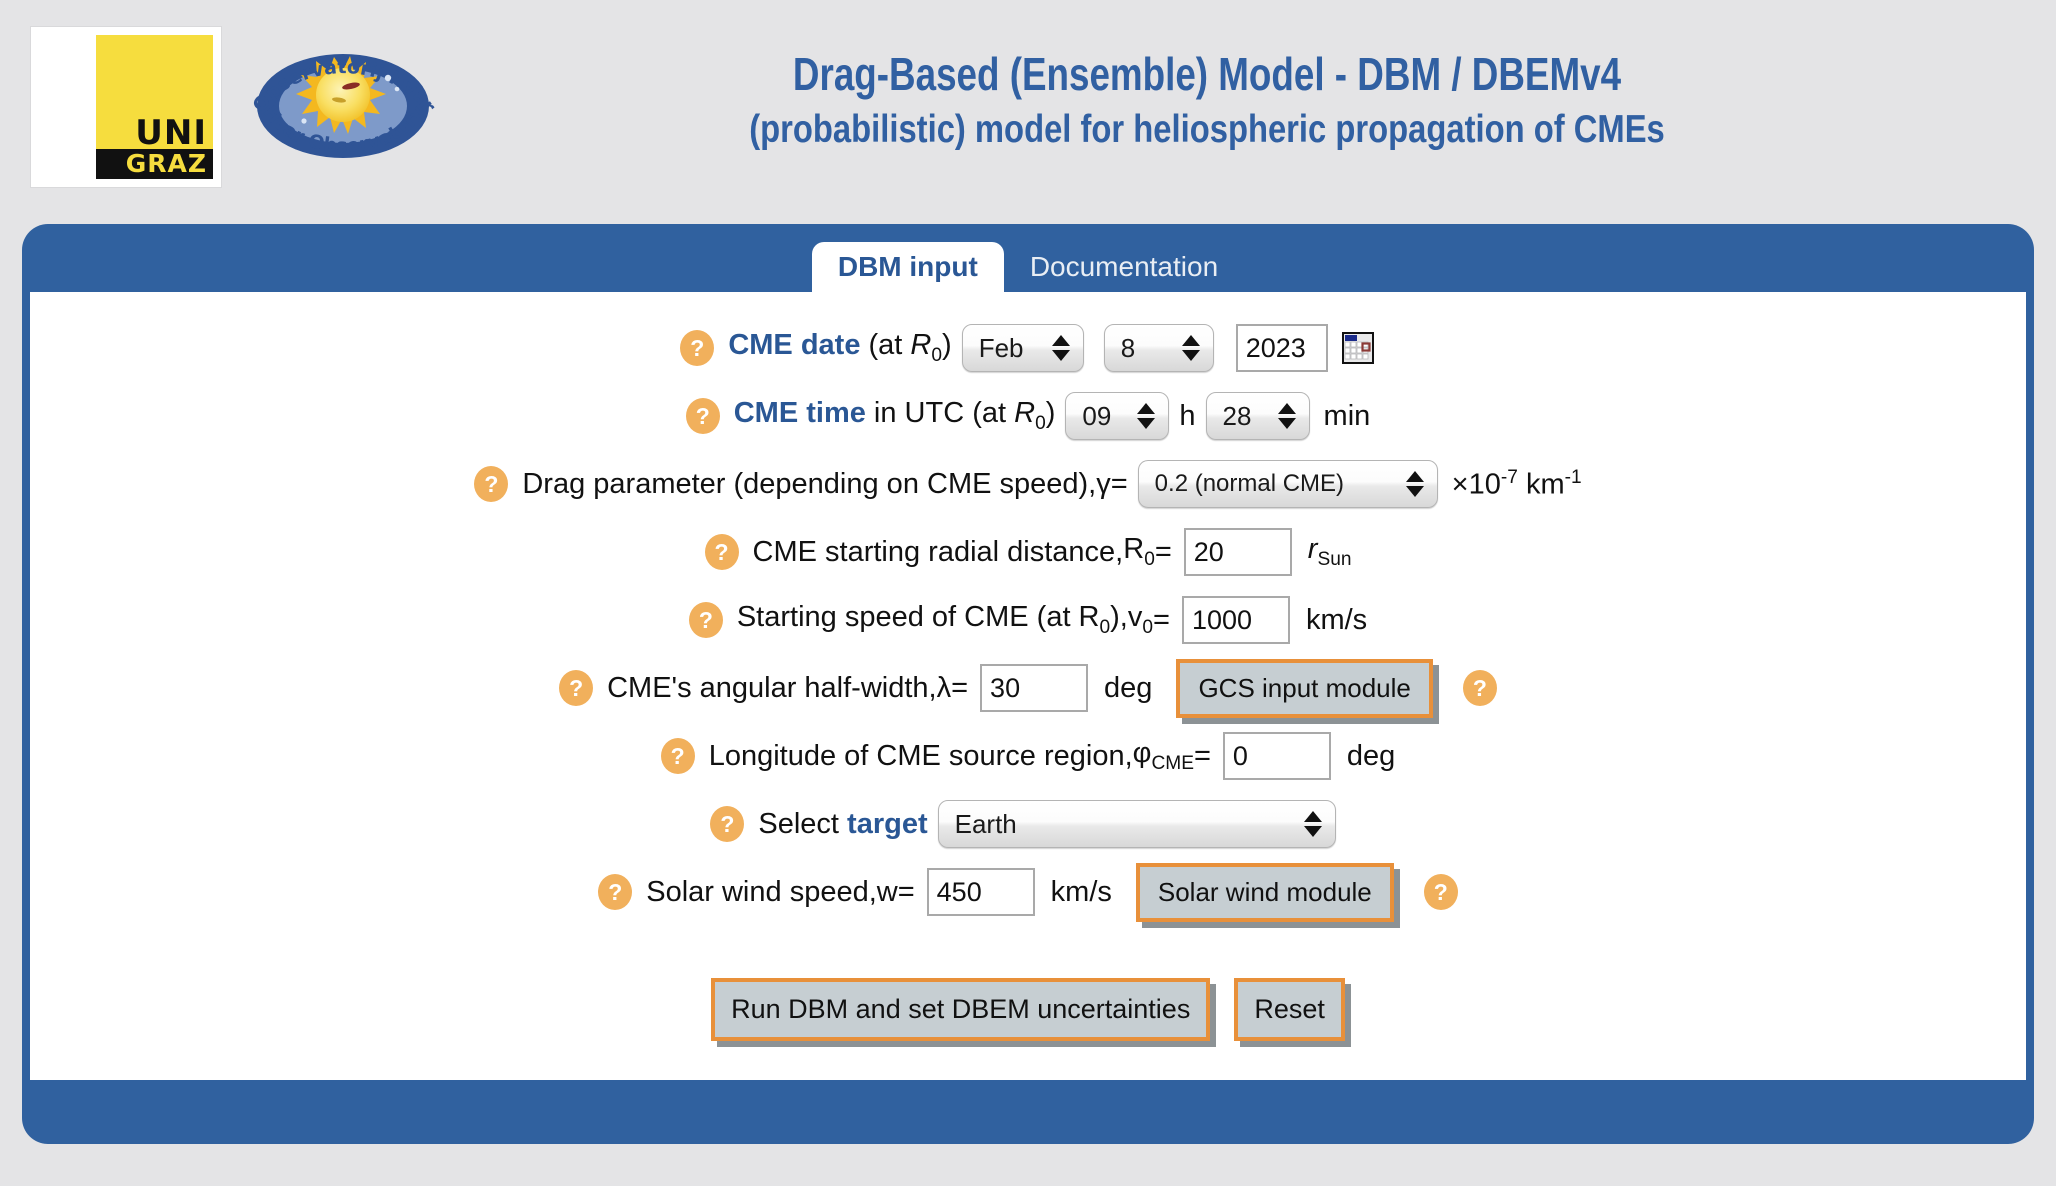  Describe the element at coordinates (1060, 348) in the screenshot. I see `select-month-arrows` at that location.